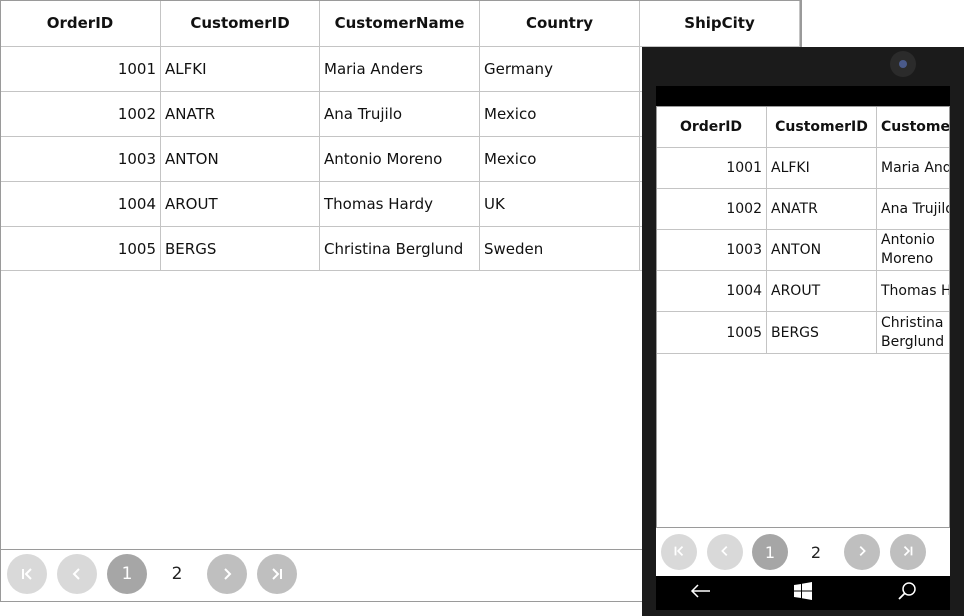 The height and width of the screenshot is (616, 964). I want to click on status-bar, so click(803, 96).